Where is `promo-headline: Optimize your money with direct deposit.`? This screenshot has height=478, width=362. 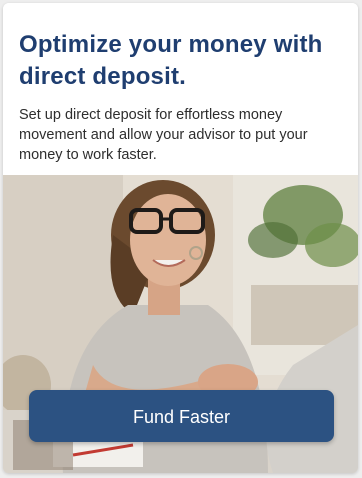
promo-headline: Optimize your money with direct deposit. is located at coordinates (171, 60).